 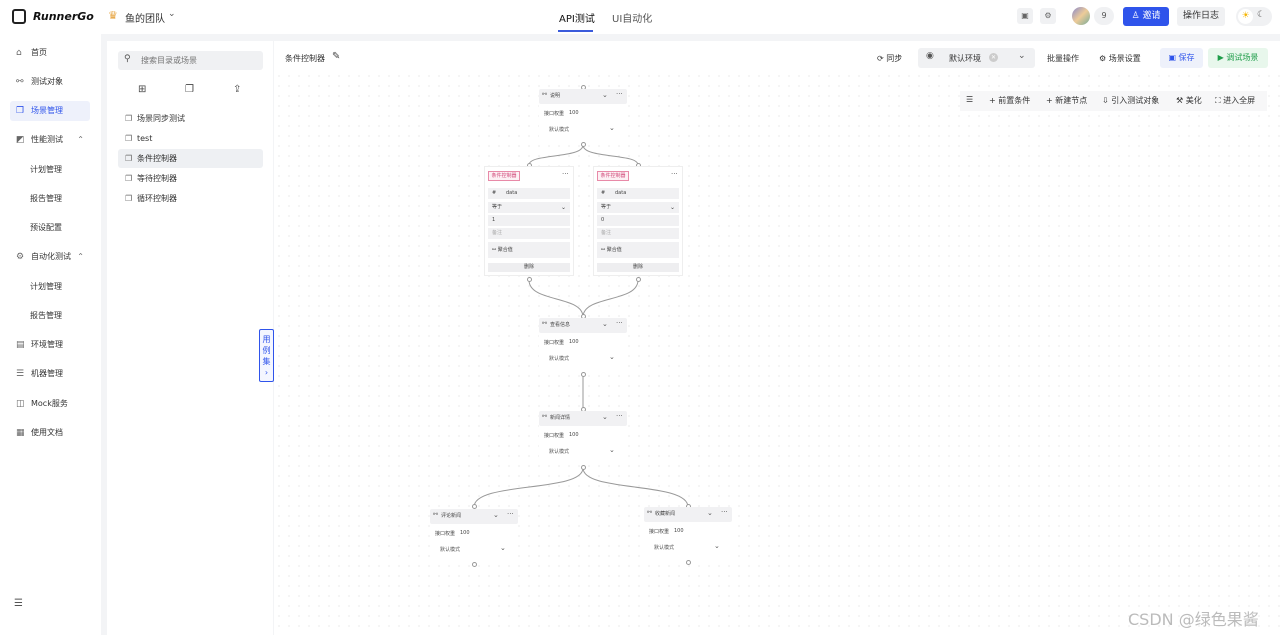 I want to click on aggregate-label: 聚合值, so click(x=505, y=250).